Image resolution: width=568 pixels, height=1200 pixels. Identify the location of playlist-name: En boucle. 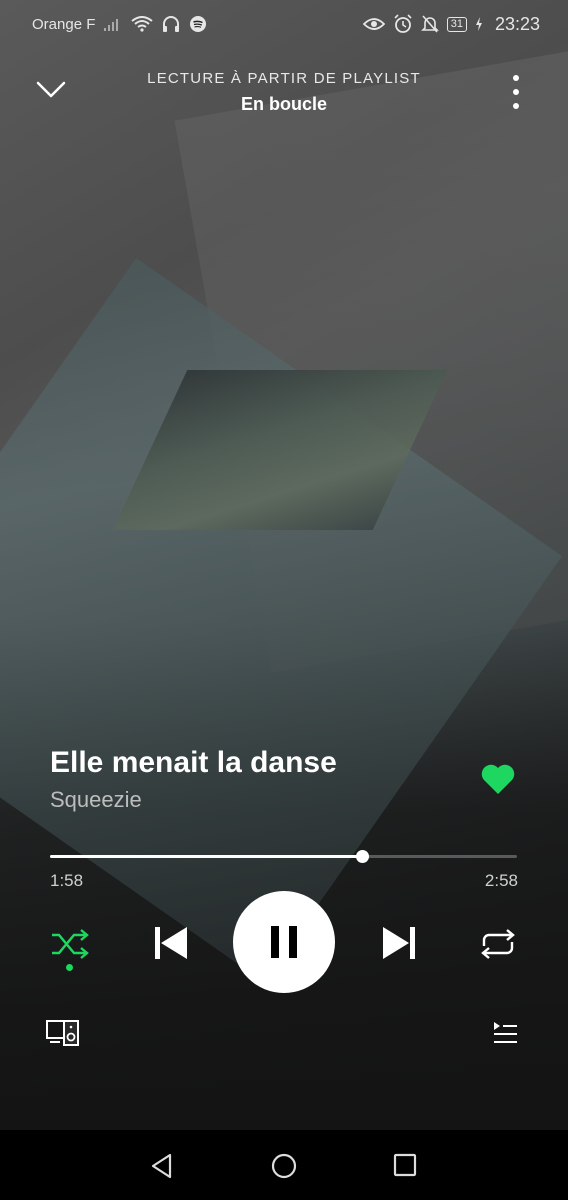
(284, 104).